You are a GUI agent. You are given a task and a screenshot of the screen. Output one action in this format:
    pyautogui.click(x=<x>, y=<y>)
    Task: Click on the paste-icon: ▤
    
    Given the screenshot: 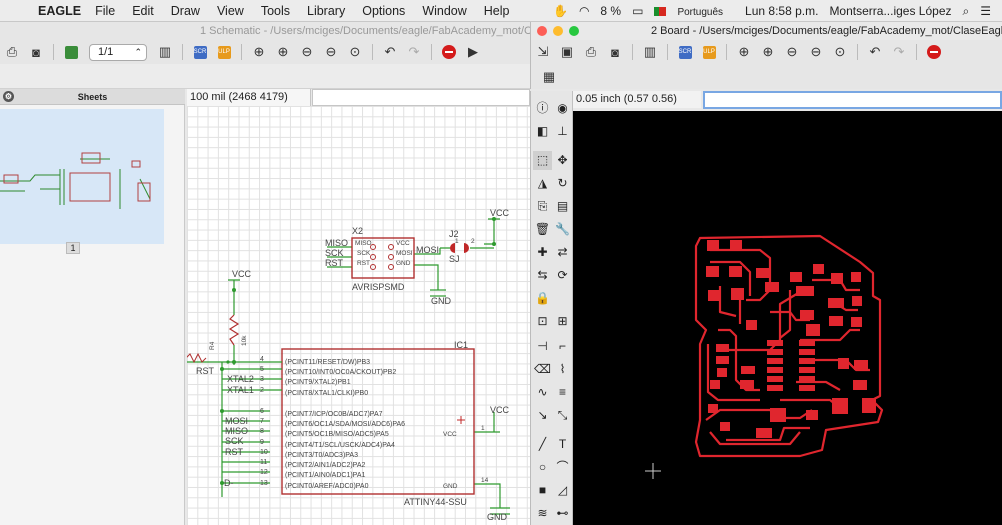 What is the action you would take?
    pyautogui.click(x=562, y=206)
    